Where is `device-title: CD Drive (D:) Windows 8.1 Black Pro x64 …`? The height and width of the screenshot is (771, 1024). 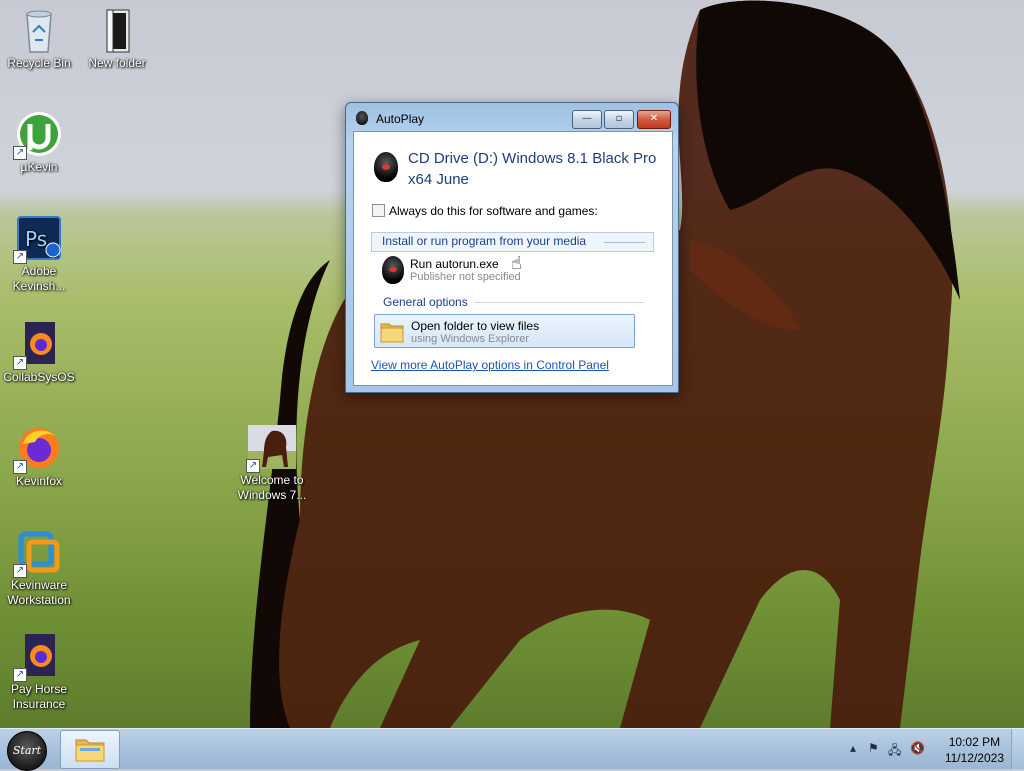 device-title: CD Drive (D:) Windows 8.1 Black Pro x64 … is located at coordinates (532, 169).